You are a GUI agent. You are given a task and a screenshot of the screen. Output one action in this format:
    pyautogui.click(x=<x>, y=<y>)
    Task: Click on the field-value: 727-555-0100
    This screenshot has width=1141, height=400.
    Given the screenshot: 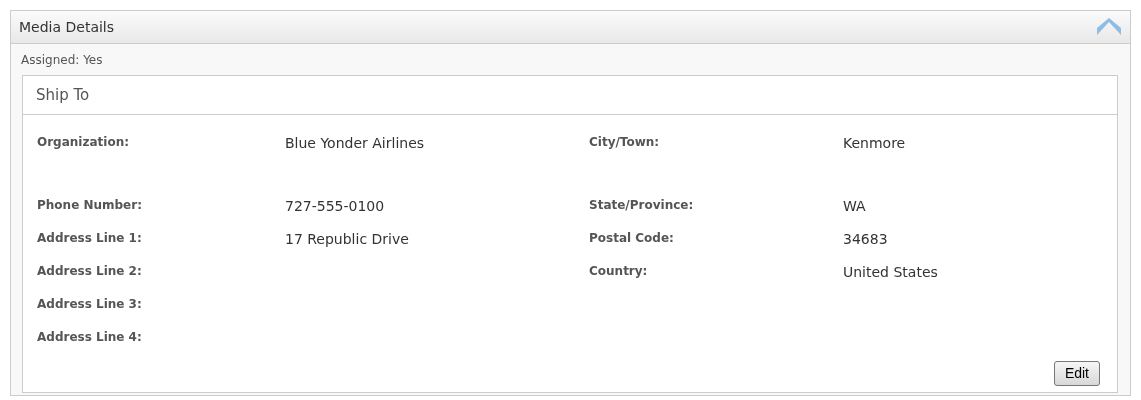 What is the action you would take?
    pyautogui.click(x=335, y=206)
    